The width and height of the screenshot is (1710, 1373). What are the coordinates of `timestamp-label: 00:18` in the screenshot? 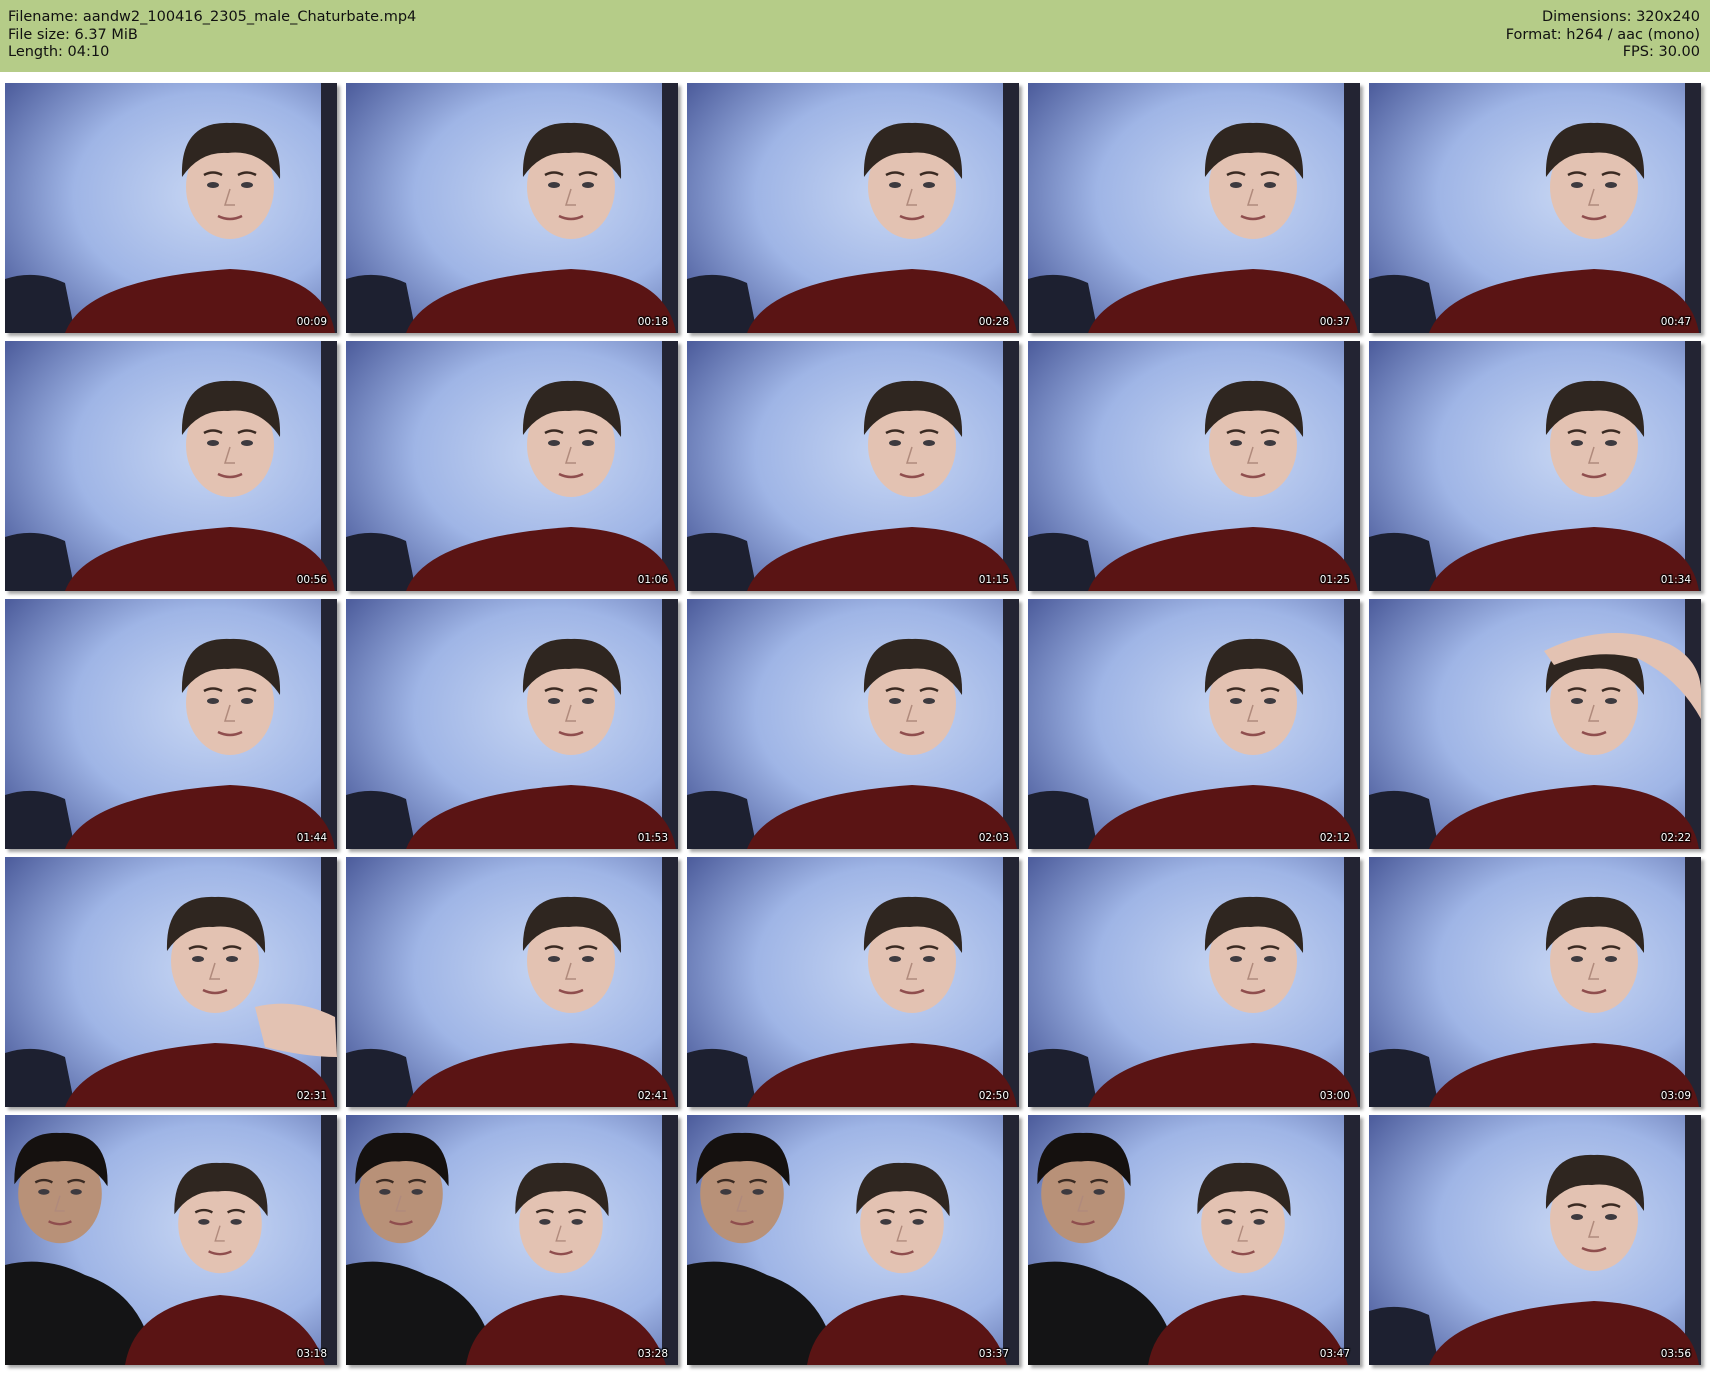 It's located at (652, 322).